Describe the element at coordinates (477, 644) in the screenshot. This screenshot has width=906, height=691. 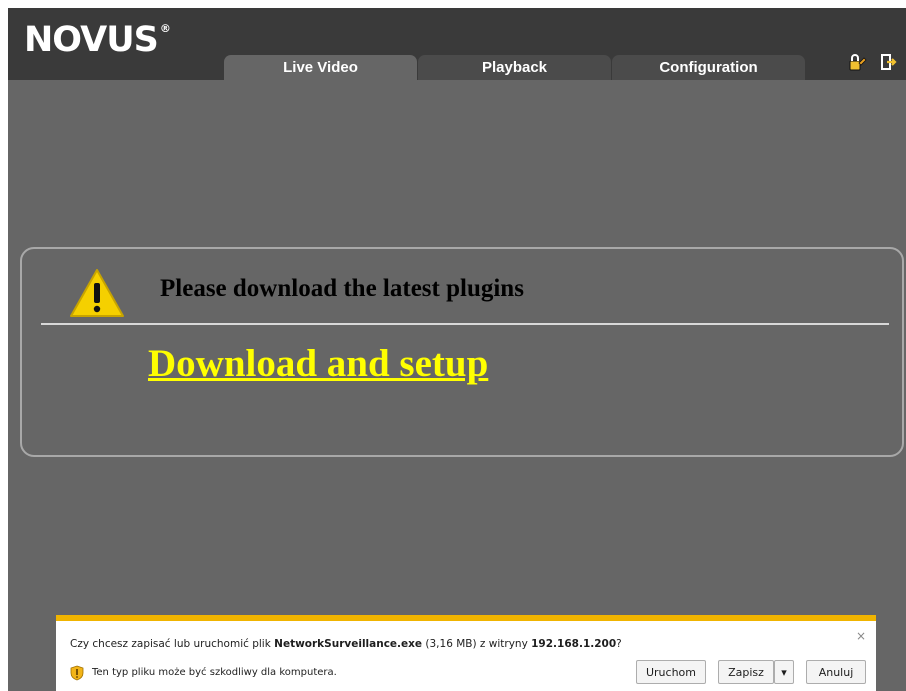
I see `question-size: (3,16 MB) z witryny` at that location.